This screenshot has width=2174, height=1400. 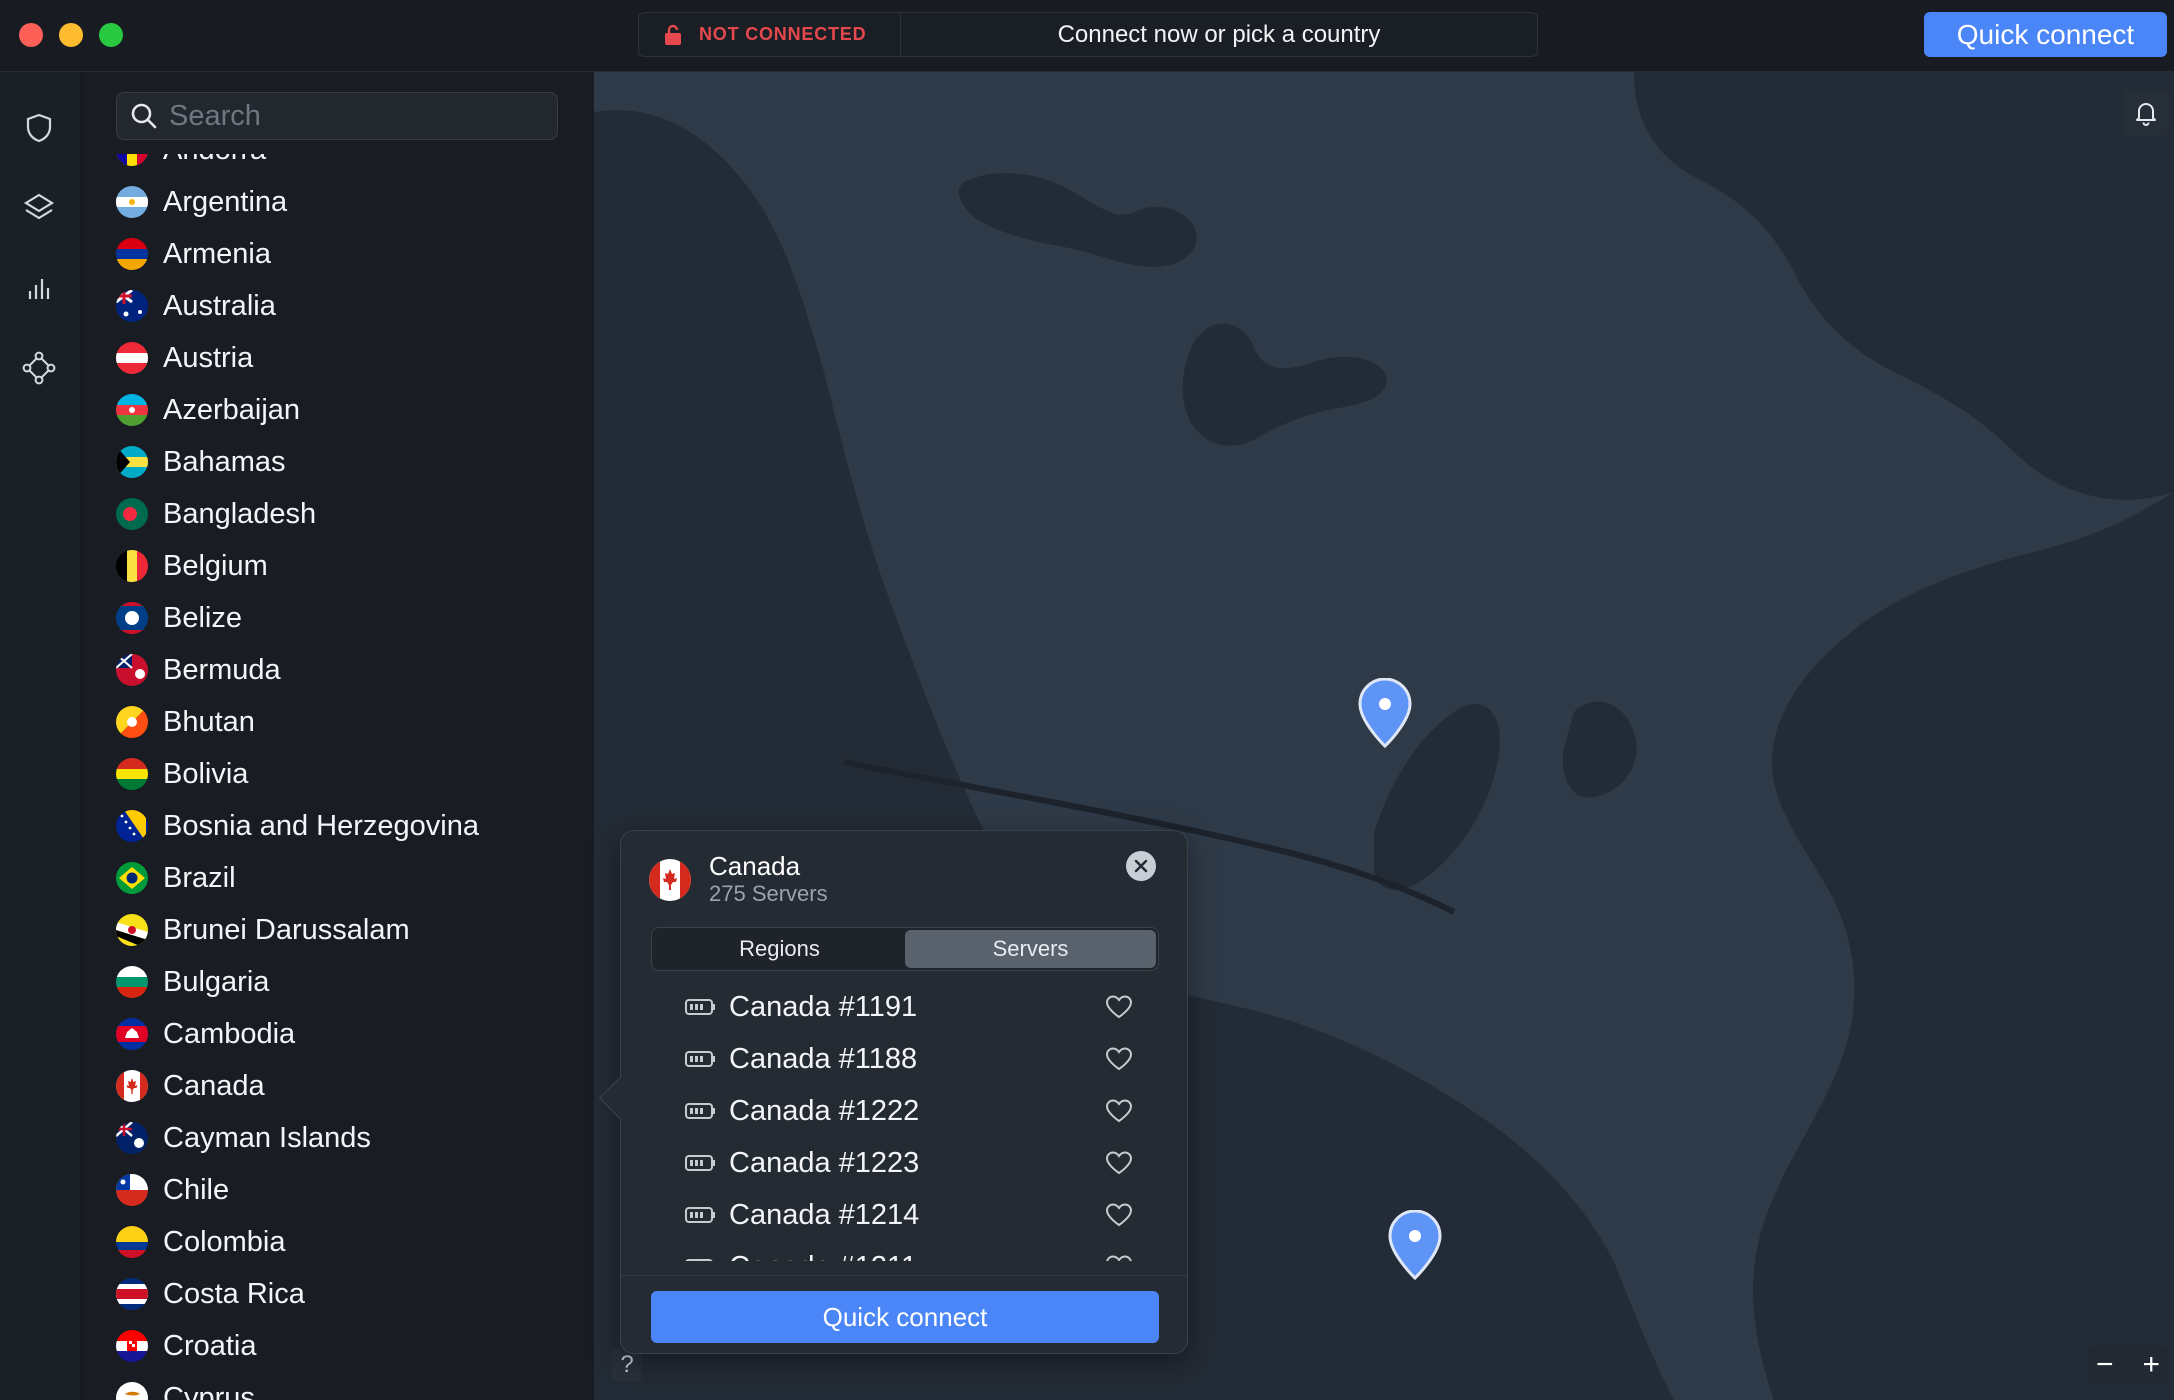 What do you see at coordinates (2045, 34) in the screenshot?
I see `quick-connect-button: Quick connect` at bounding box center [2045, 34].